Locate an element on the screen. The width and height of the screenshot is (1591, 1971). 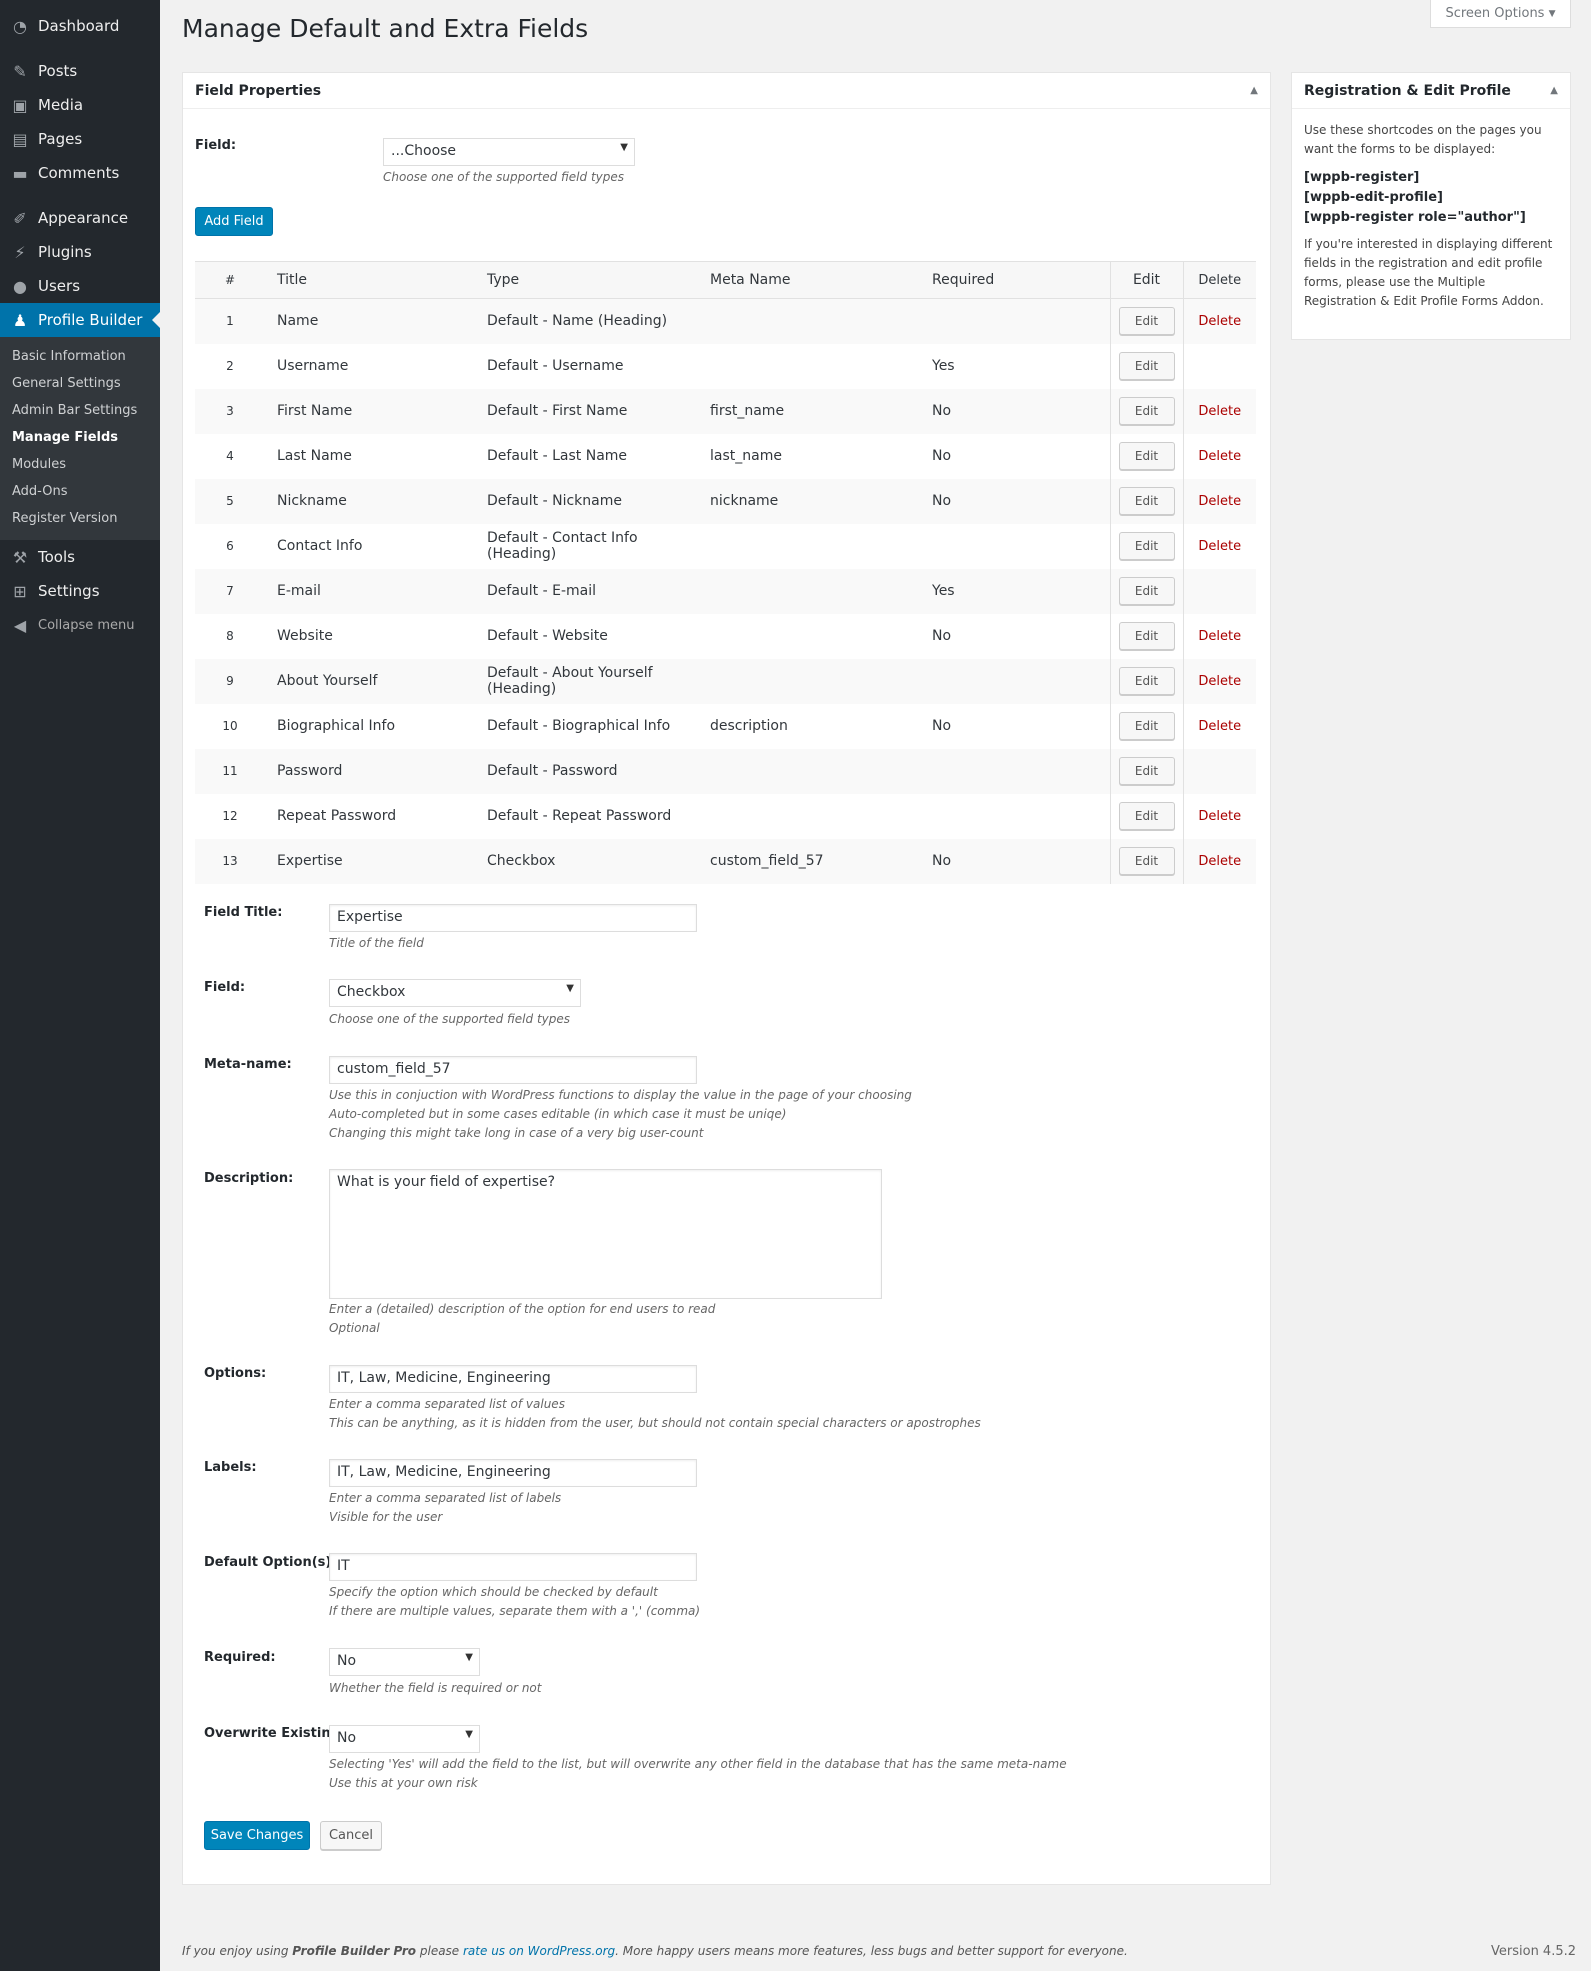
field-select: Checkbox ▼ is located at coordinates (455, 993).